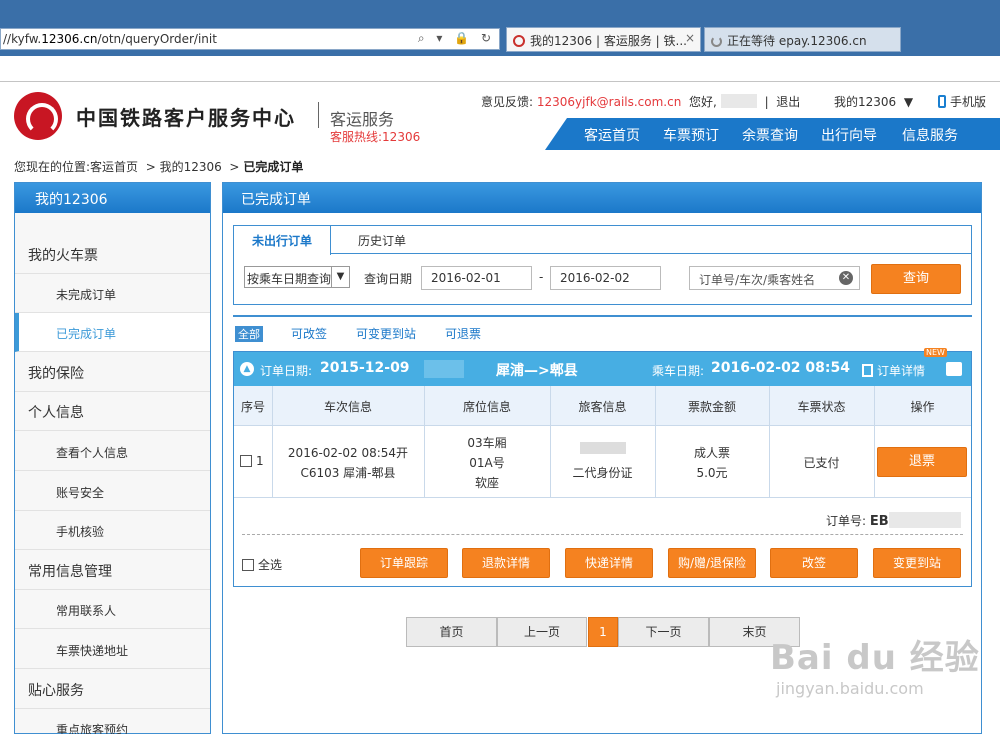 Image resolution: width=1000 pixels, height=734 pixels. I want to click on close-tab-icon: ×, so click(690, 38).